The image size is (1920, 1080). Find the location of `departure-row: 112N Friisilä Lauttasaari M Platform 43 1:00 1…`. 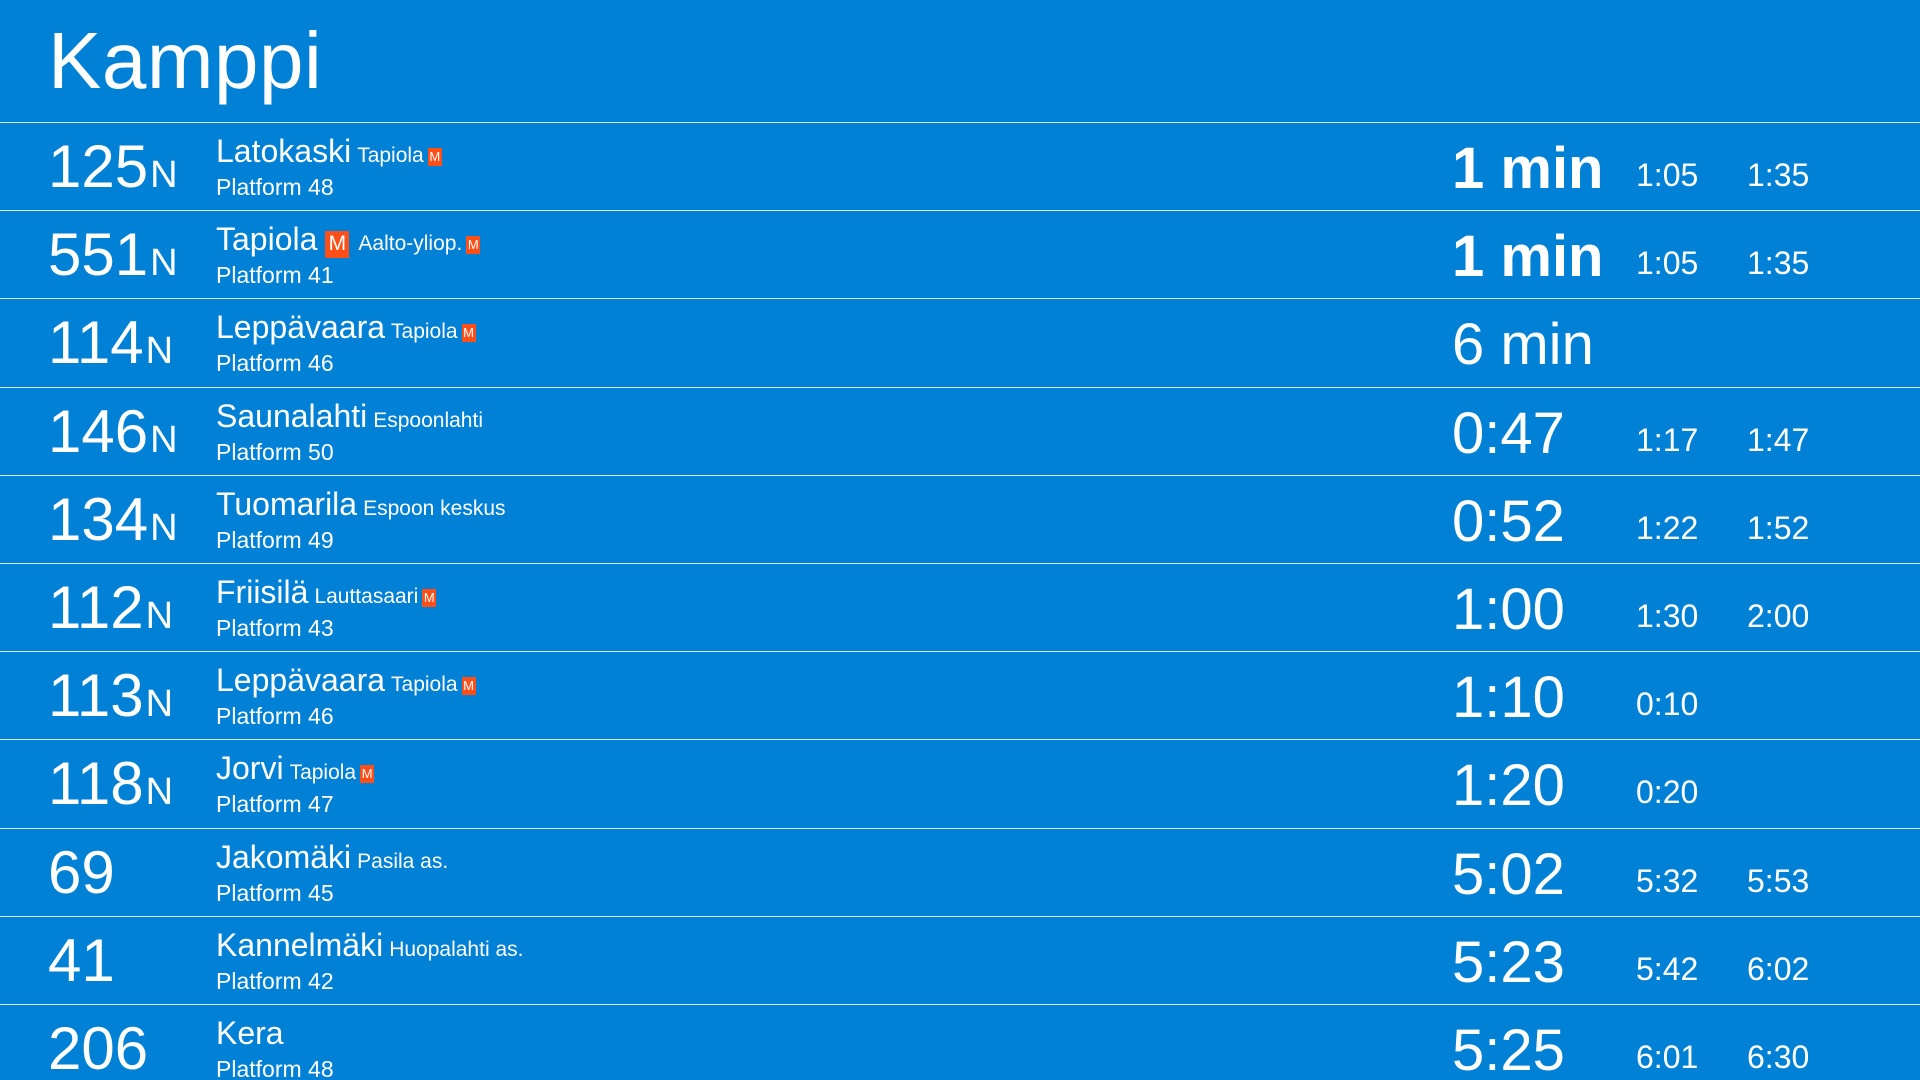

departure-row: 112N Friisilä Lauttasaari M Platform 43 1:00 1… is located at coordinates (960, 608).